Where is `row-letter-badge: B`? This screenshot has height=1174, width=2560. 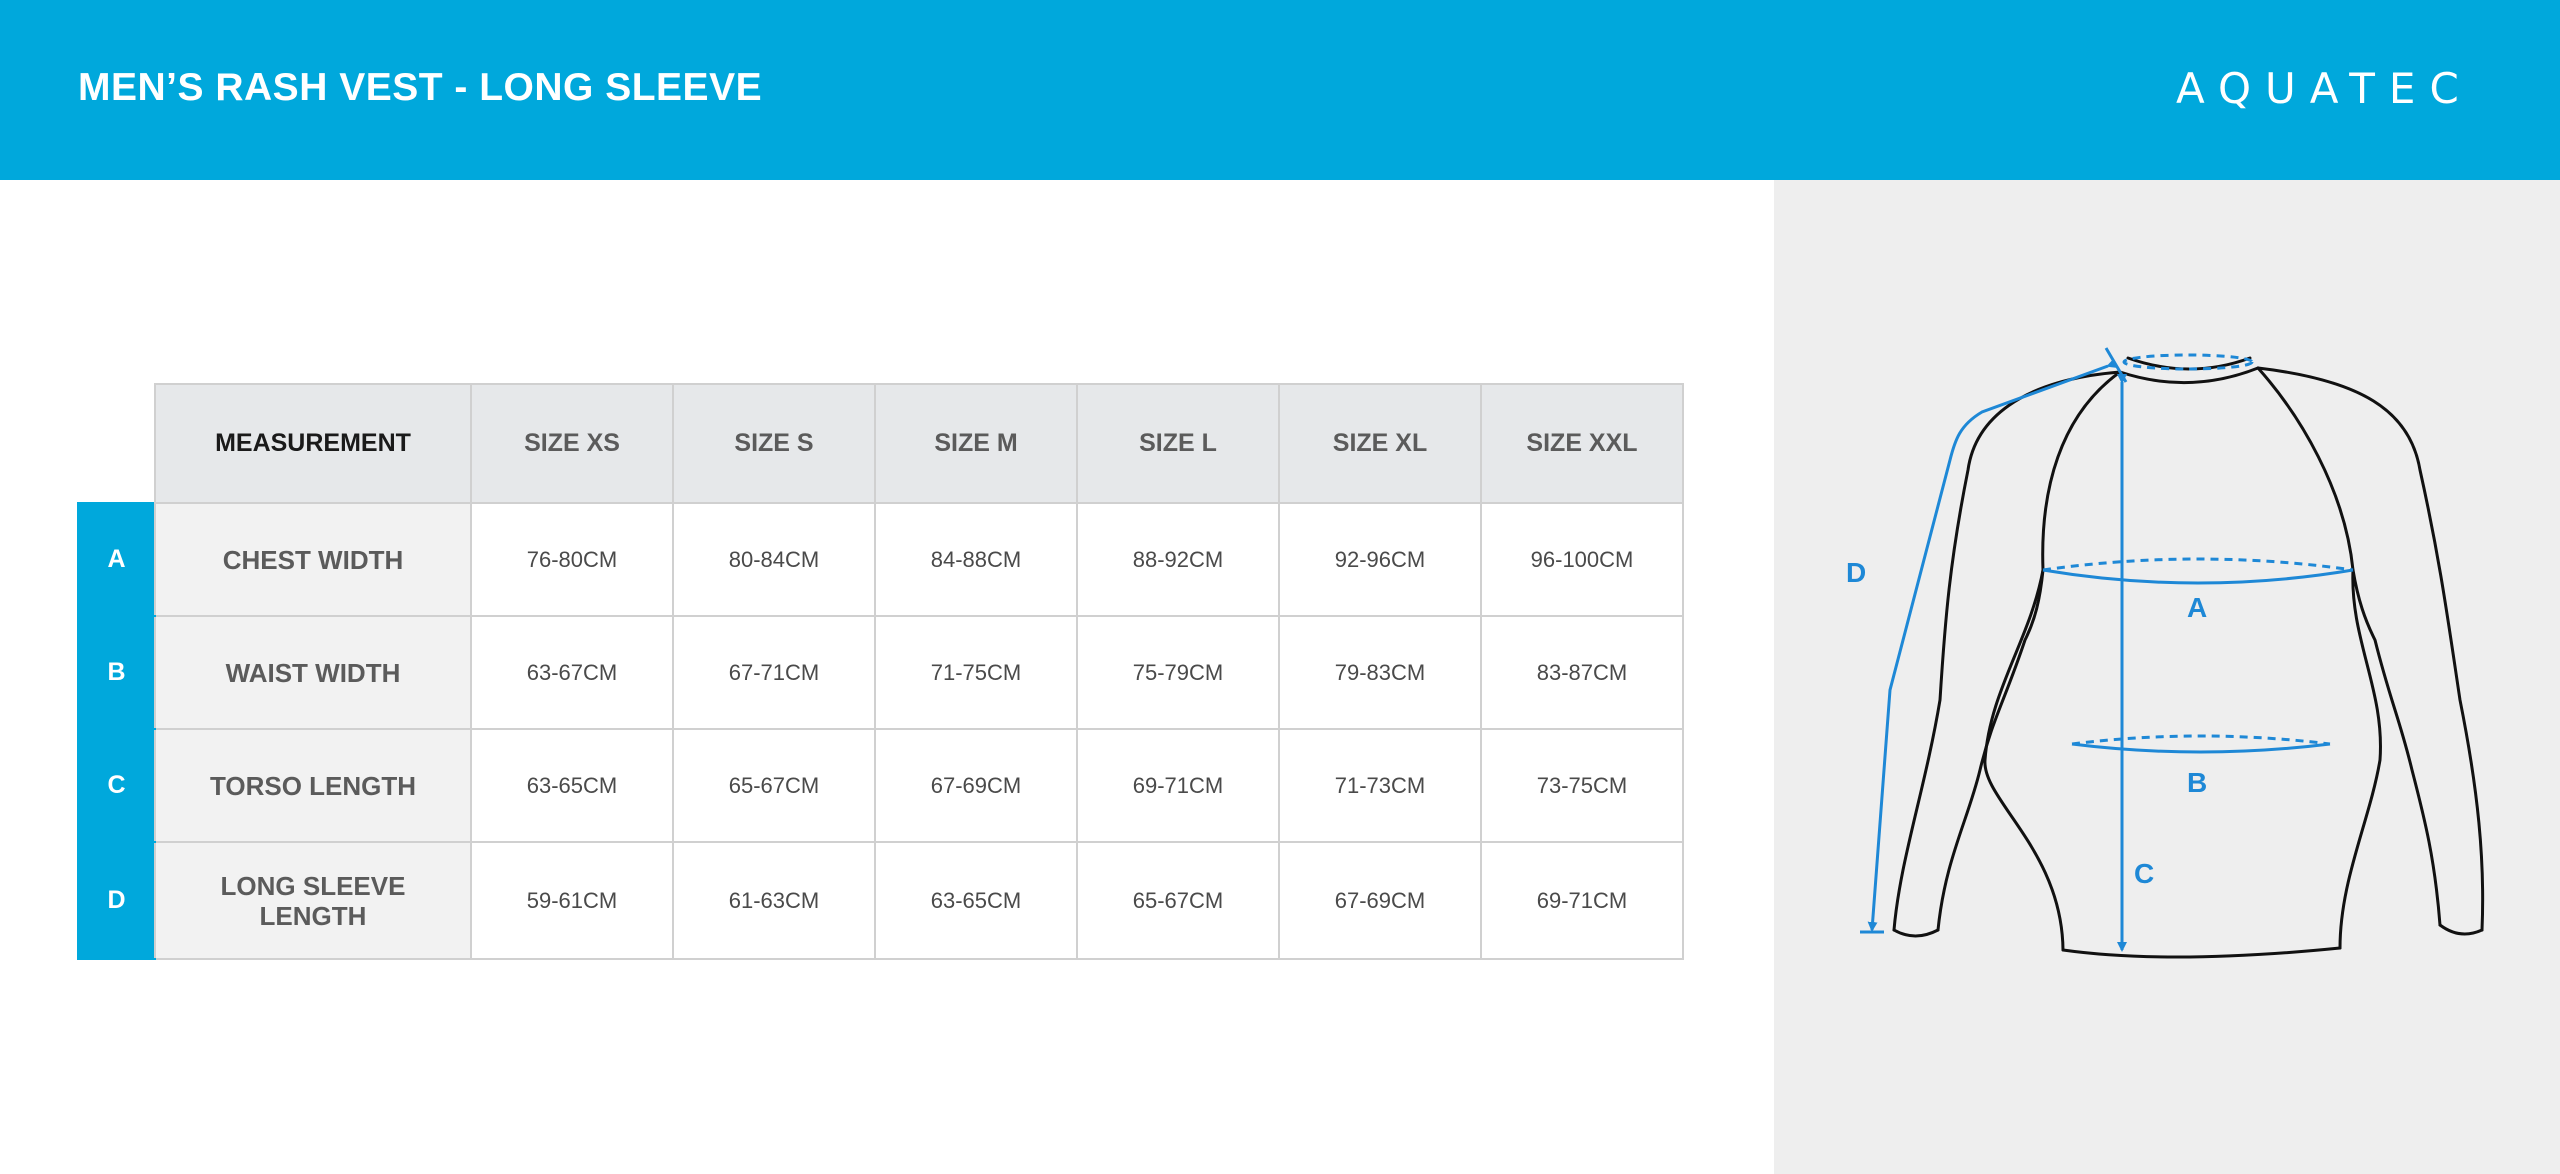
row-letter-badge: B is located at coordinates (116, 672).